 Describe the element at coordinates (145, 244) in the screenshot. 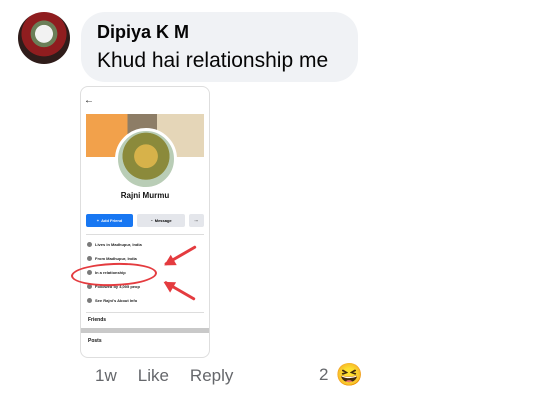

I see `info-row: Lives in Madhupur, India` at that location.